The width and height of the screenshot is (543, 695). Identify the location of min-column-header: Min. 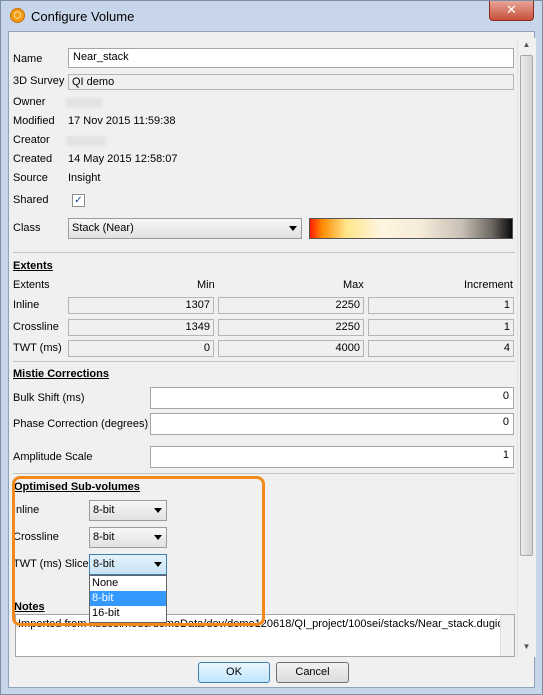
(206, 285).